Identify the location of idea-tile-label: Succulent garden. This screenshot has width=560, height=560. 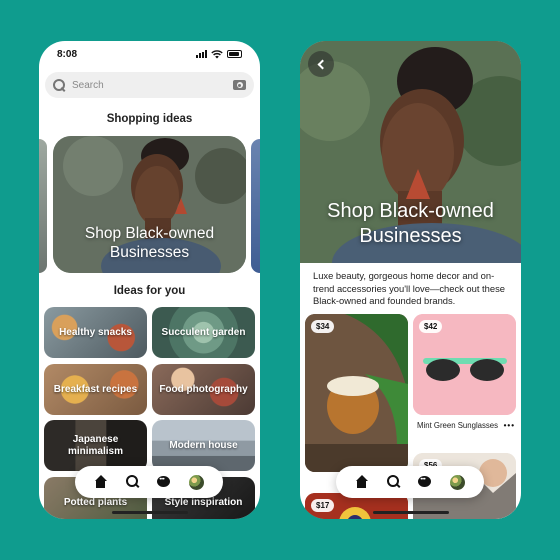
(203, 332).